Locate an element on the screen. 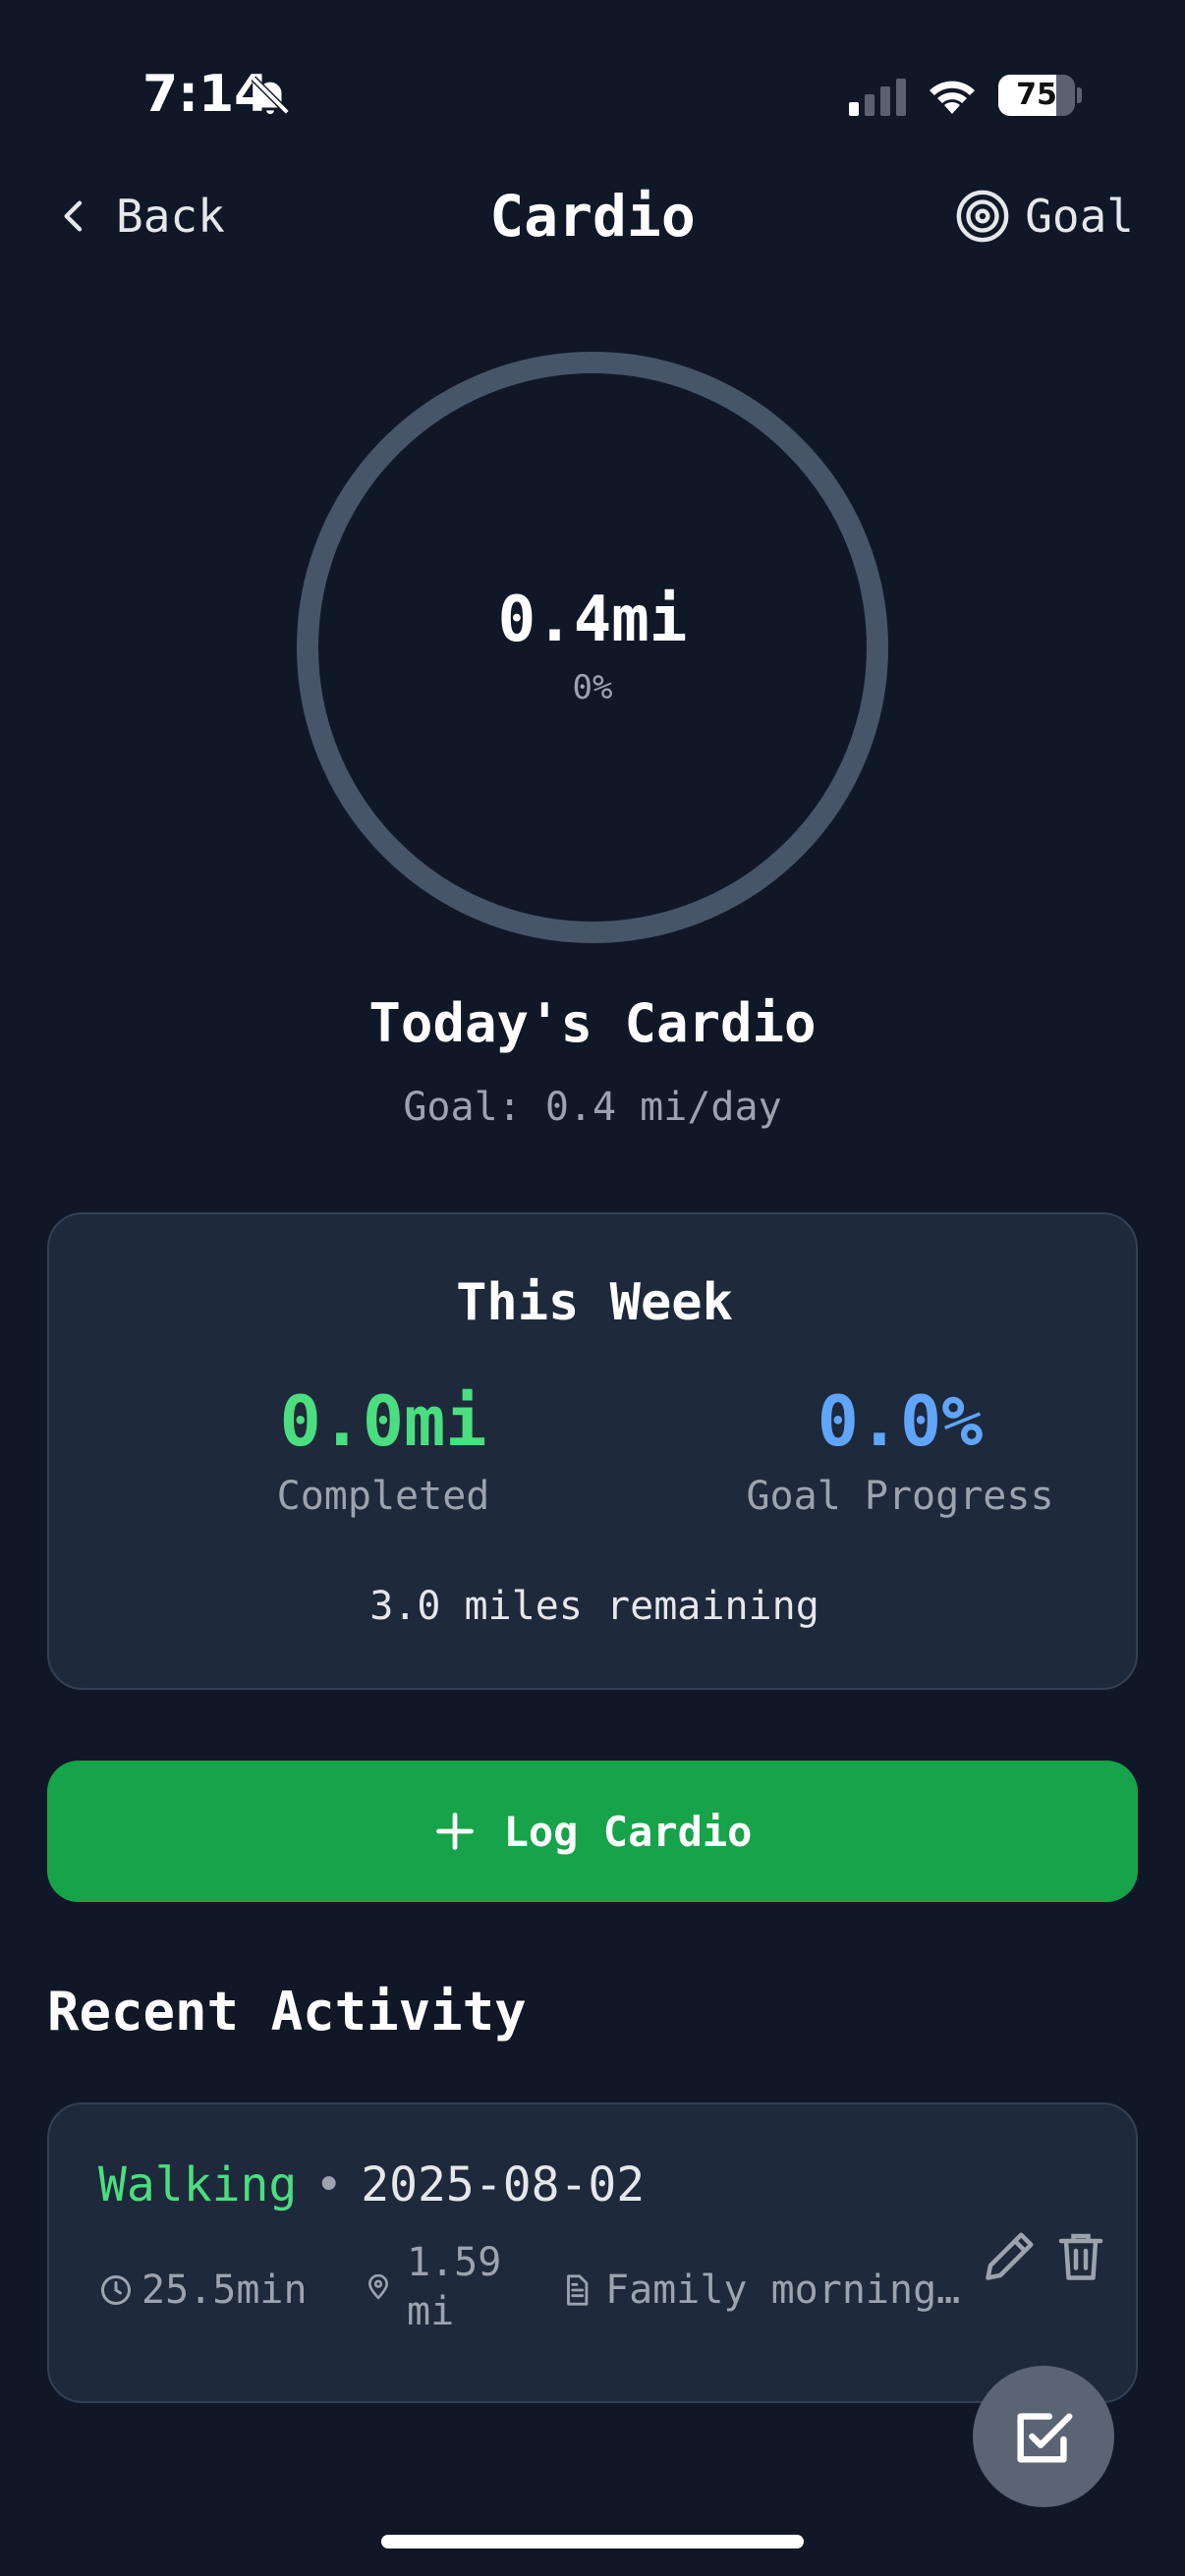 This screenshot has width=1185, height=2576. battery-percent: 75 is located at coordinates (1037, 95).